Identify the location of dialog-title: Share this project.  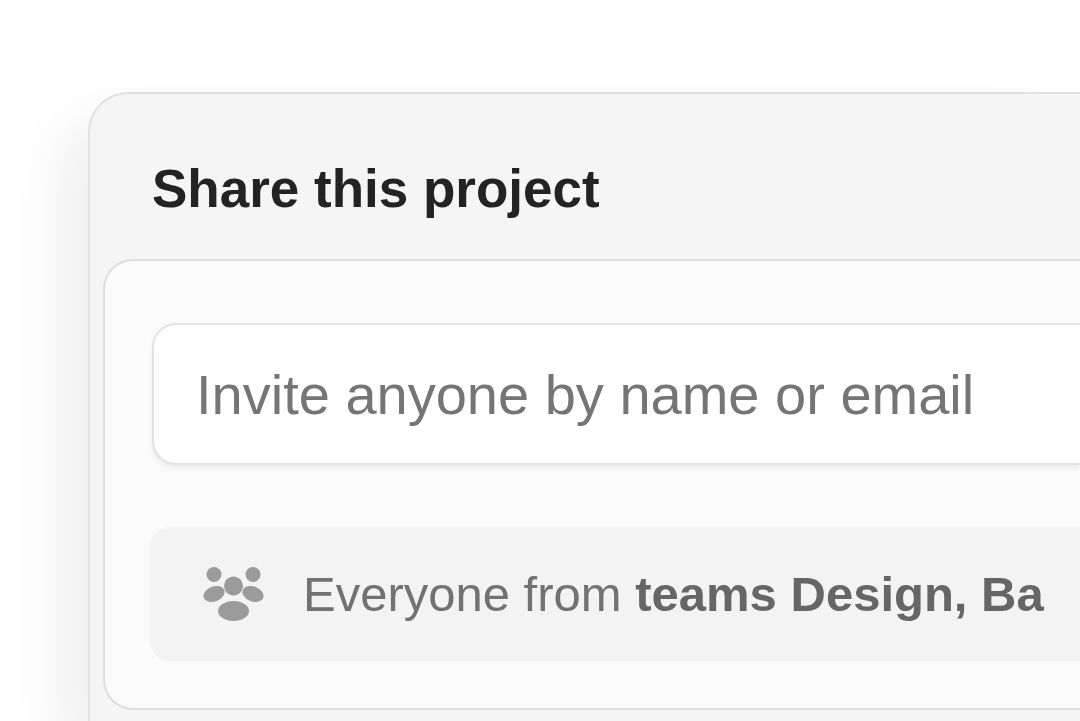
(376, 188).